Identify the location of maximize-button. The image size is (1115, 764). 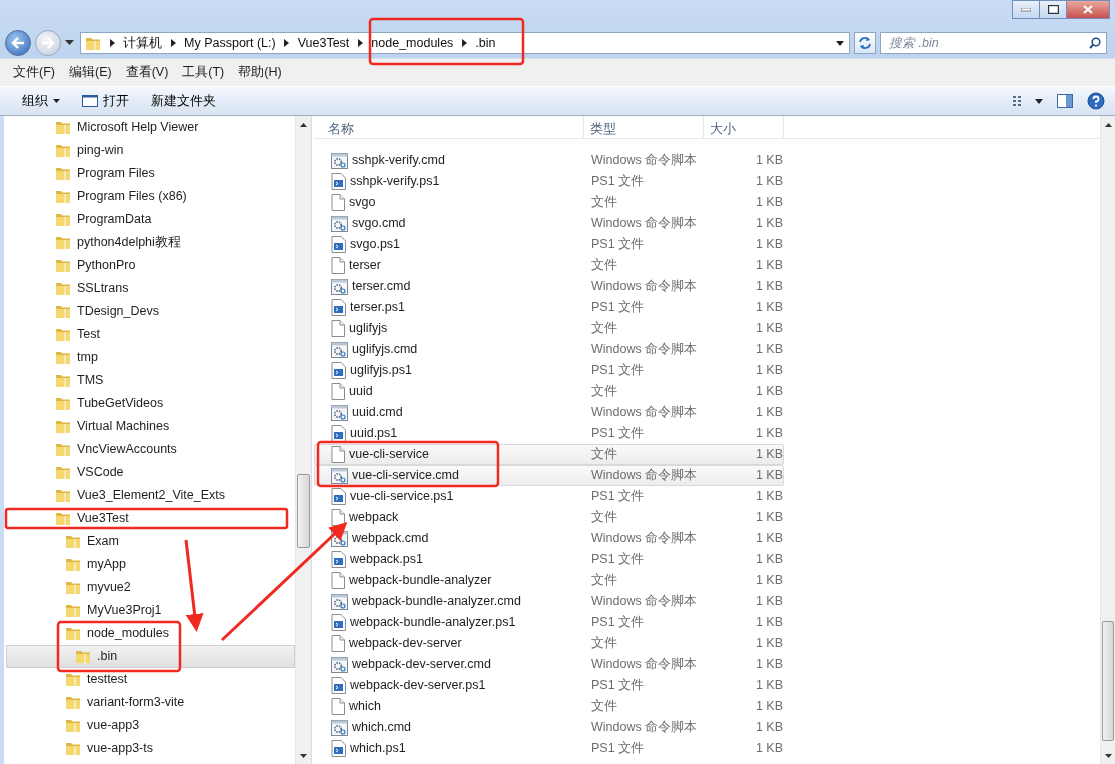
(1053, 9).